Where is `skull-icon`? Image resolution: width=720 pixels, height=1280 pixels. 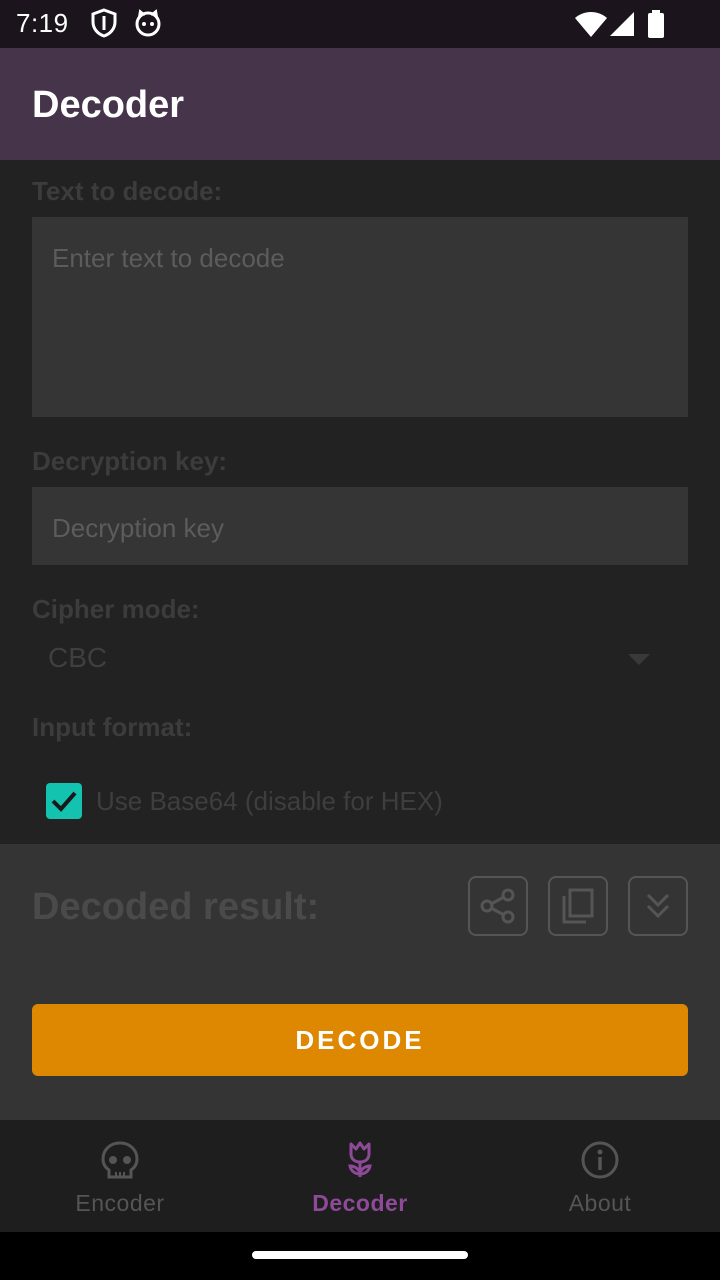 skull-icon is located at coordinates (120, 1160).